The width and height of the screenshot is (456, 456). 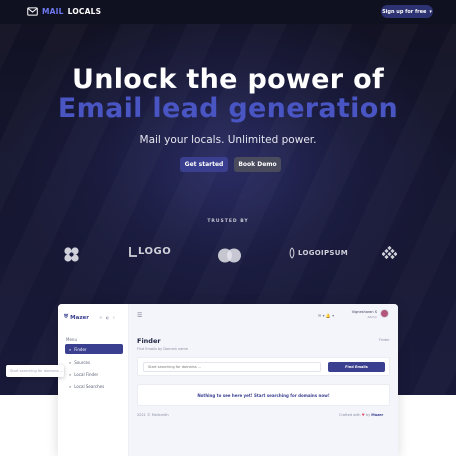 I want to click on shield-icon: ⛨, so click(x=66, y=317).